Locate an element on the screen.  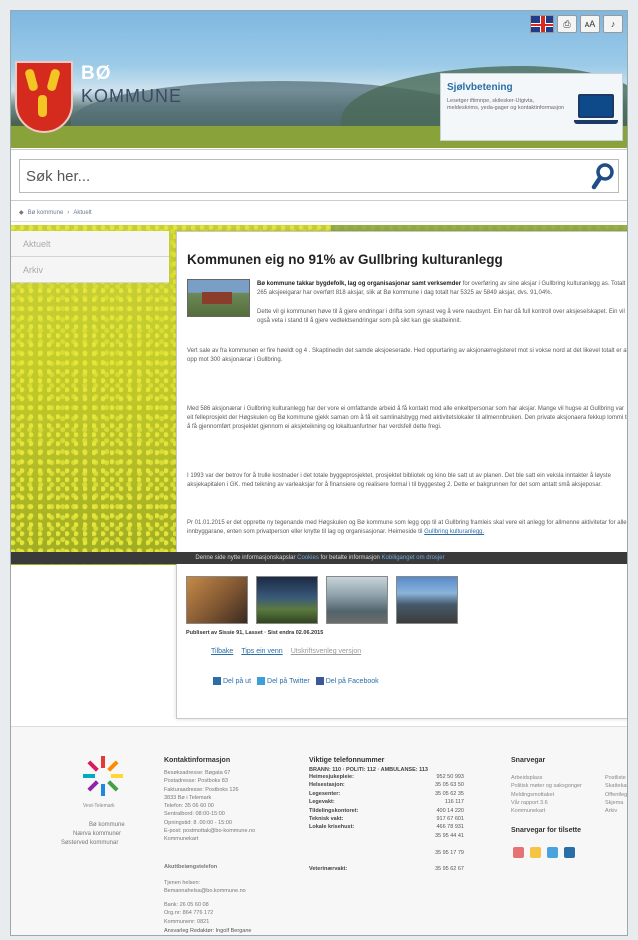
shortcut-link: Arkiv is located at coordinates (616, 811).